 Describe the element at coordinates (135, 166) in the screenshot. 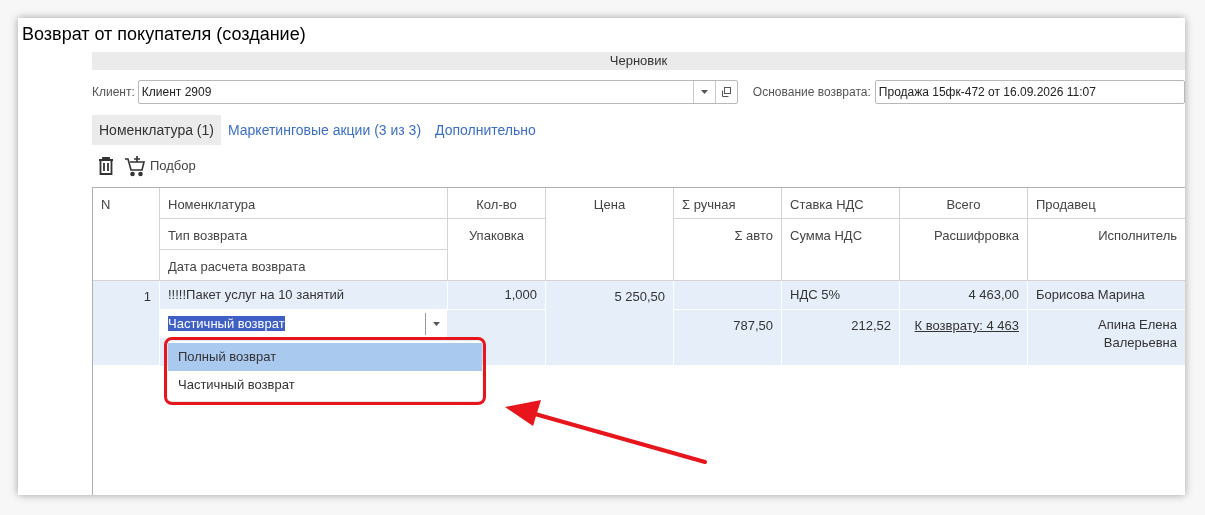

I see `cart-add-icon` at that location.